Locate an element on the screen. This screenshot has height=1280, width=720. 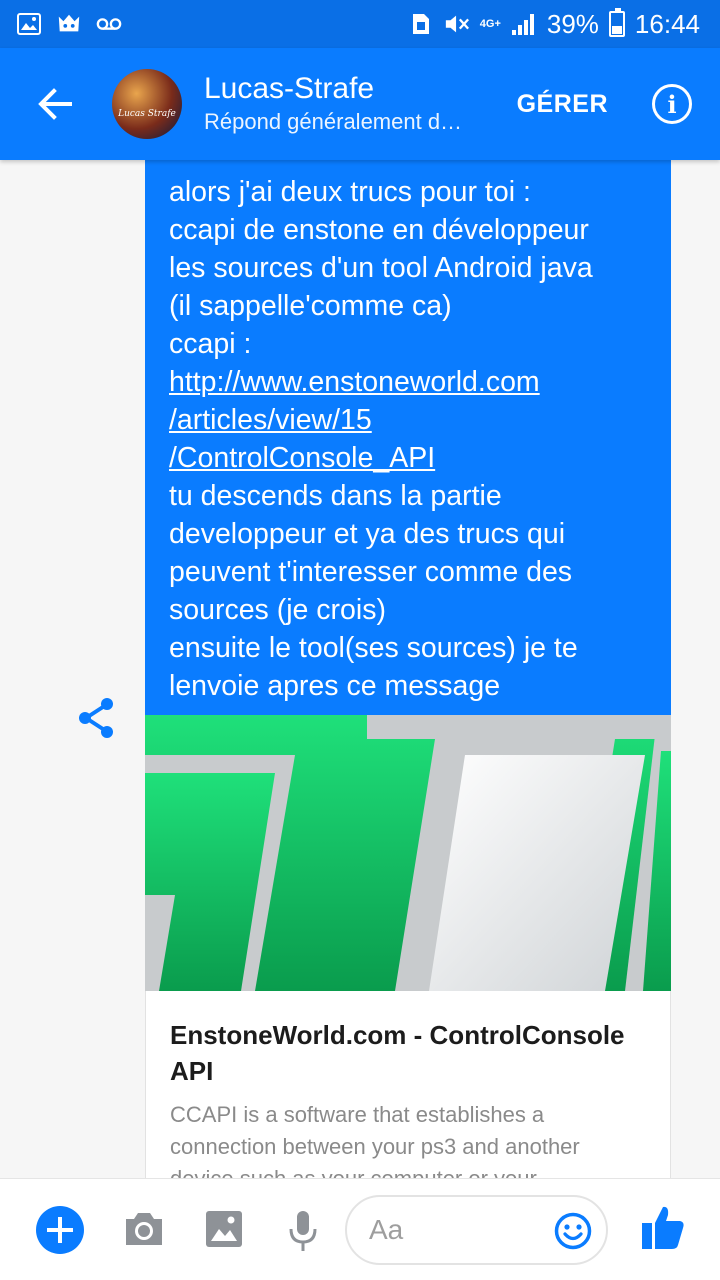
message-link: http://www.enstoneworld.com is located at coordinates (410, 382).